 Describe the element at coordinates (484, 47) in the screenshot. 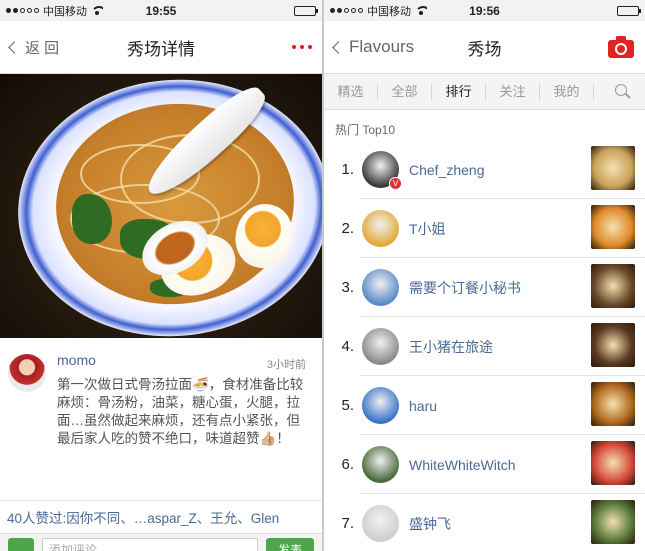

I see `nav-bar: Flavours 秀场` at that location.